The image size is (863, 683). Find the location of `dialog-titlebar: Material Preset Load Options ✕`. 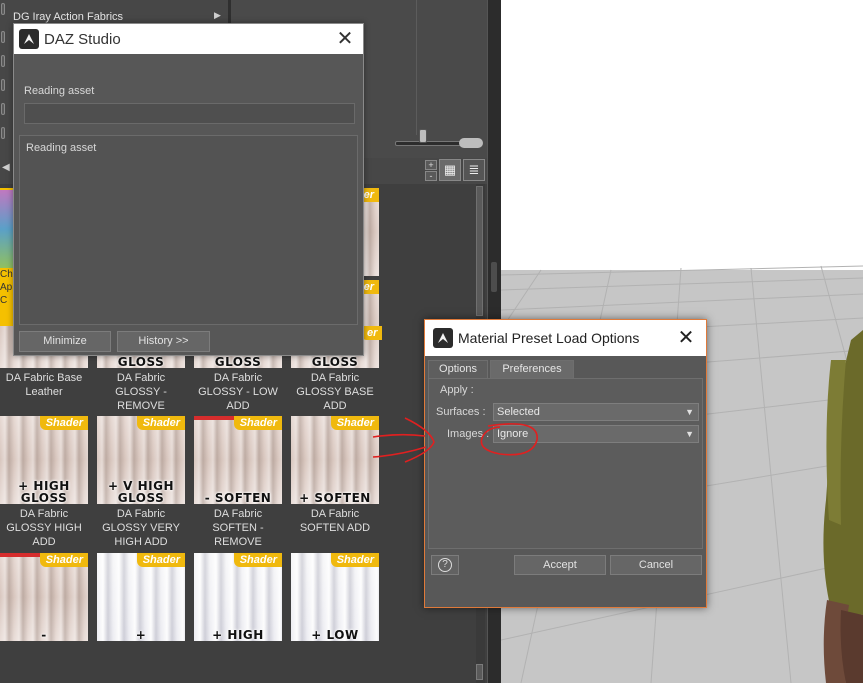

dialog-titlebar: Material Preset Load Options ✕ is located at coordinates (565, 338).